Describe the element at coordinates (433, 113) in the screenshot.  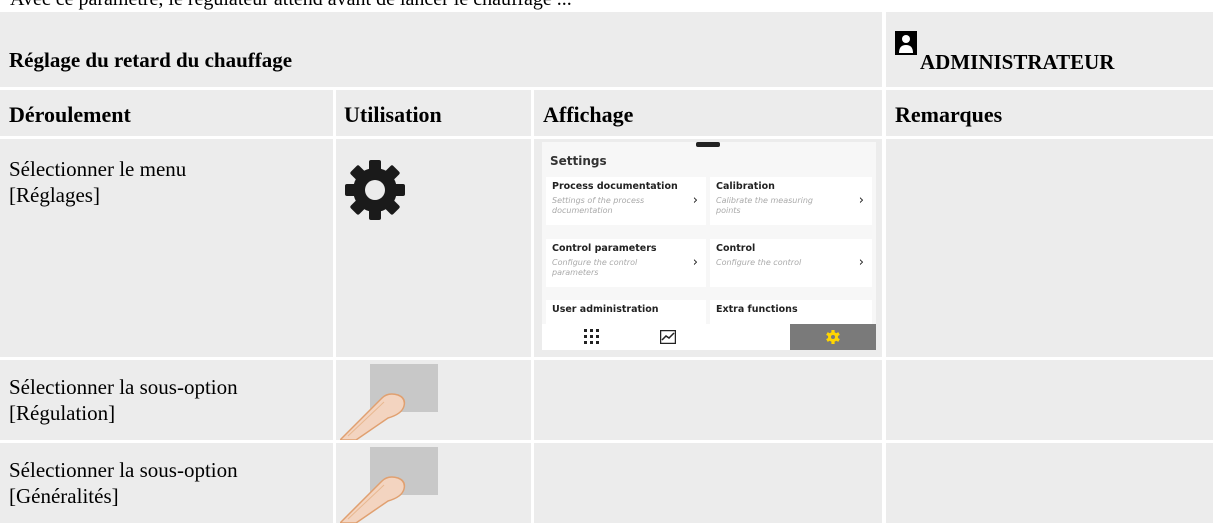
I see `column-header-usage: Utilisation` at that location.